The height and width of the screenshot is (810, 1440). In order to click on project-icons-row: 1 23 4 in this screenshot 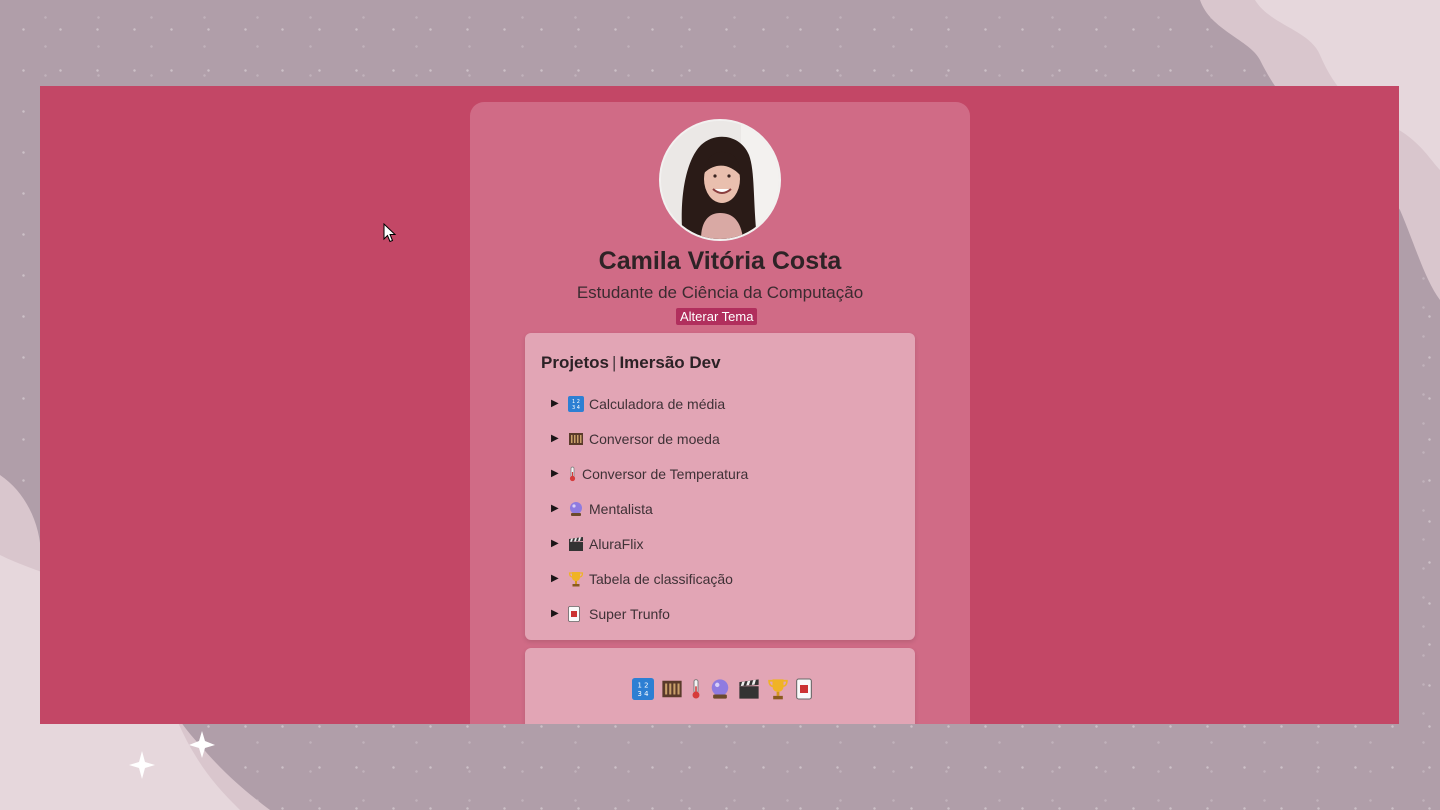, I will do `click(720, 689)`.